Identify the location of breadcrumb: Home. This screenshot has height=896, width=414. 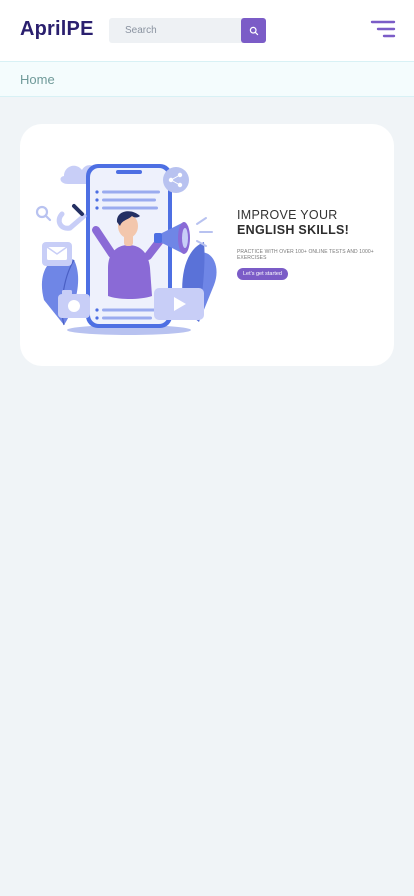
(207, 79).